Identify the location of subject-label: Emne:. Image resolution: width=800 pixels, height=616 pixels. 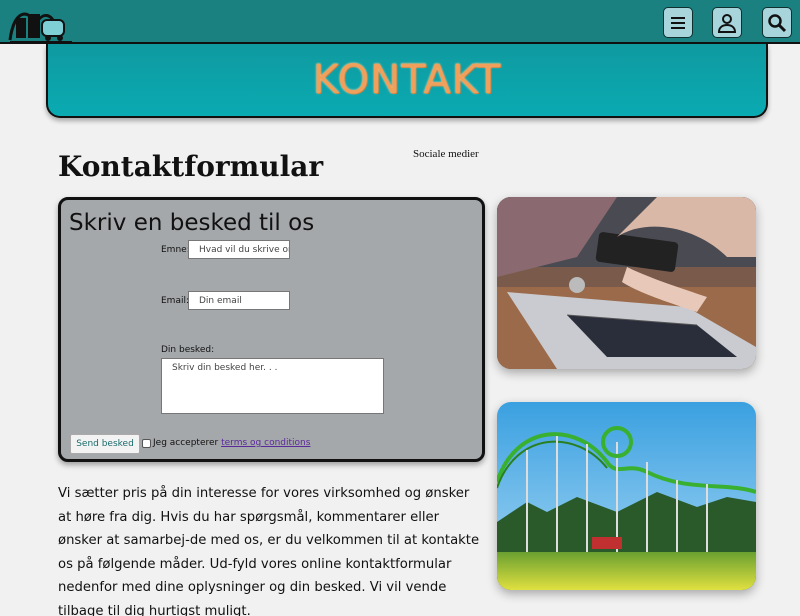
(175, 250).